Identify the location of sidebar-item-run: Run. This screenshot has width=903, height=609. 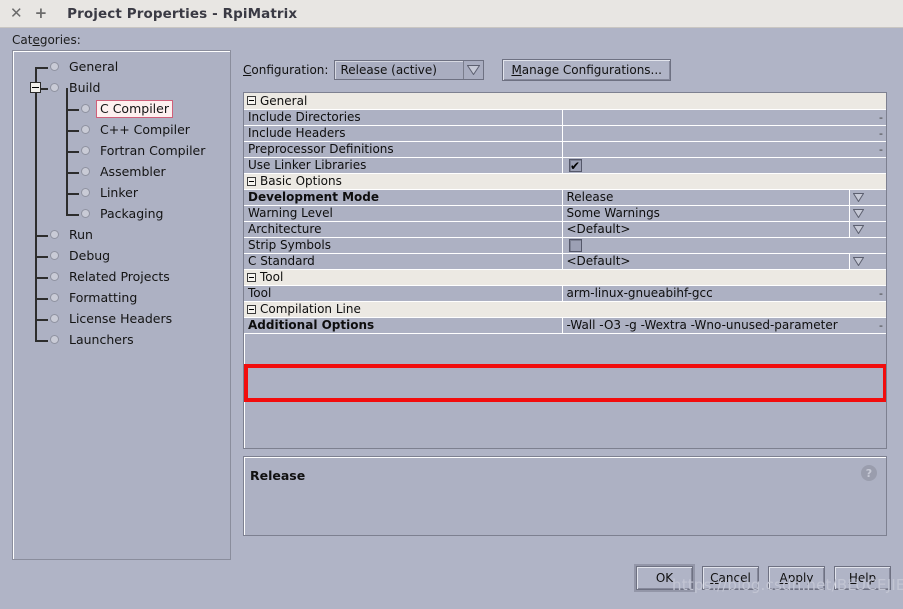
(121, 234).